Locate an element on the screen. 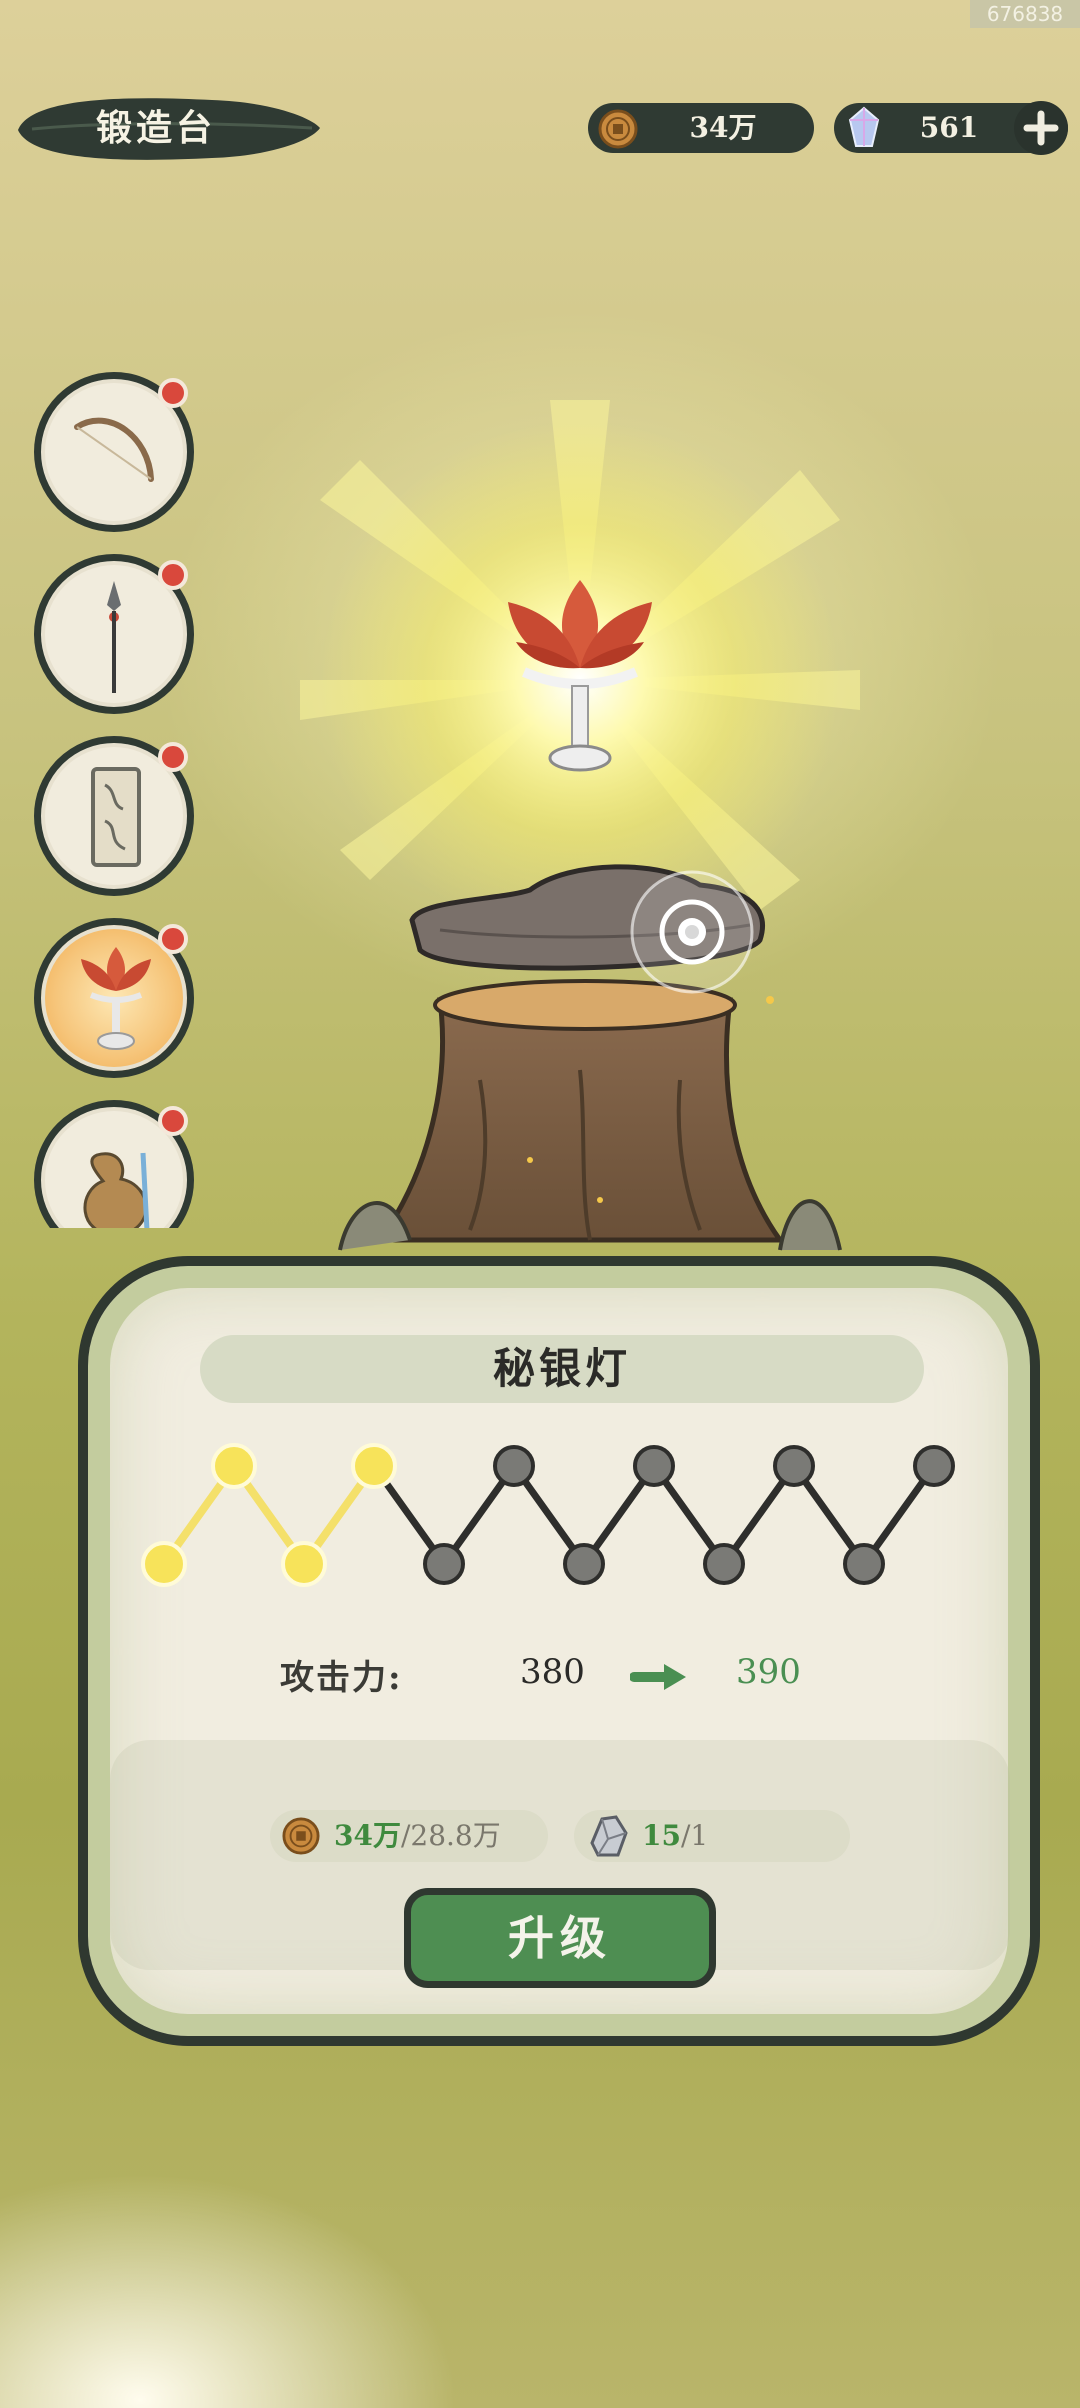 The image size is (1080, 2408). tree-stump is located at coordinates (580, 1120).